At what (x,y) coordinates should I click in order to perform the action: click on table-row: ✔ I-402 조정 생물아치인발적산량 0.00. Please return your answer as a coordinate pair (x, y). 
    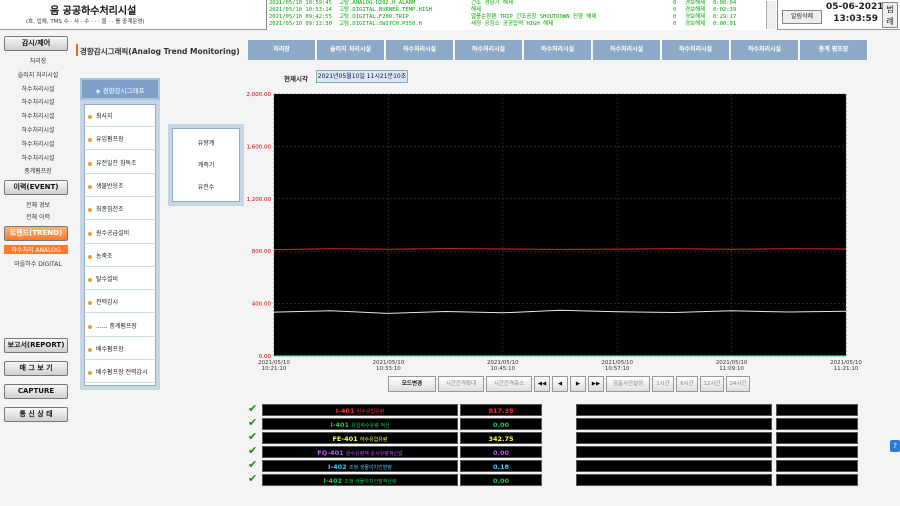
    Looking at the image, I should click on (553, 479).